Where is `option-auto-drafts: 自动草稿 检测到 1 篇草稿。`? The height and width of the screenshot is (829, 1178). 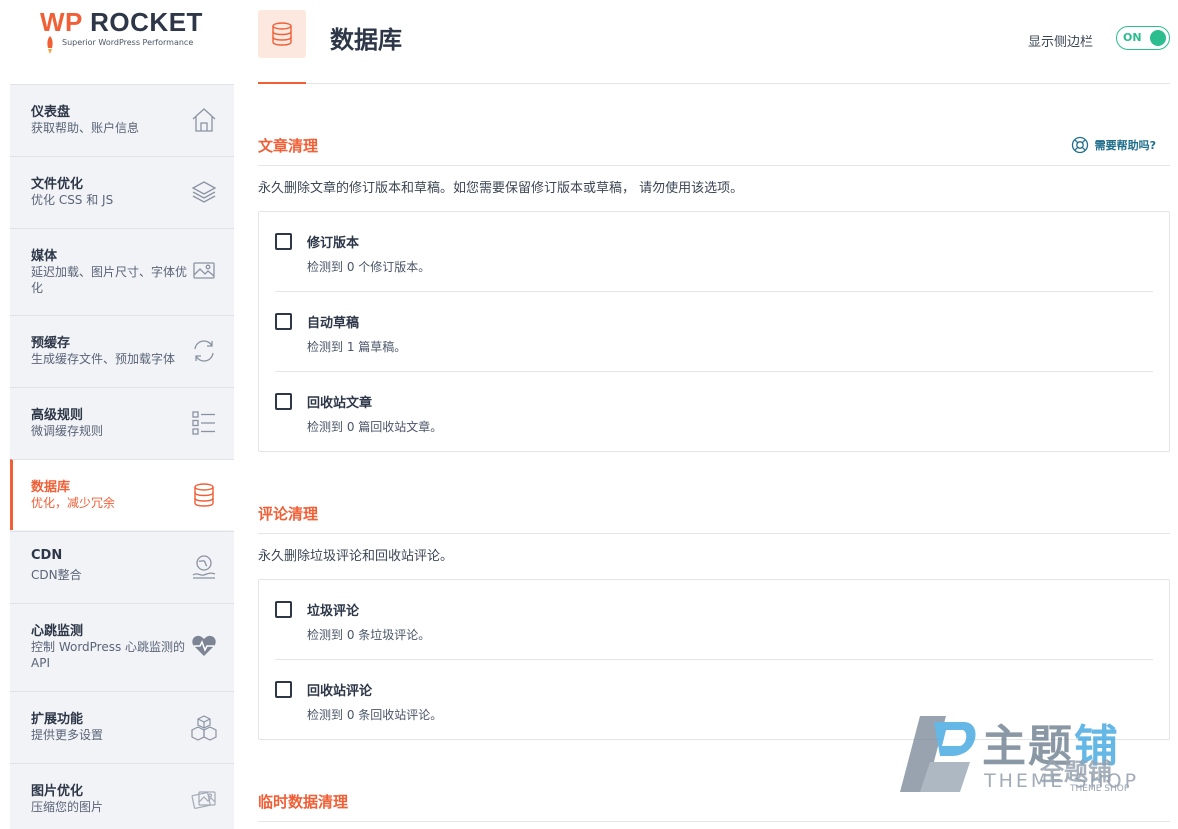
option-auto-drafts: 自动草稿 检测到 1 篇草稿。 is located at coordinates (714, 332).